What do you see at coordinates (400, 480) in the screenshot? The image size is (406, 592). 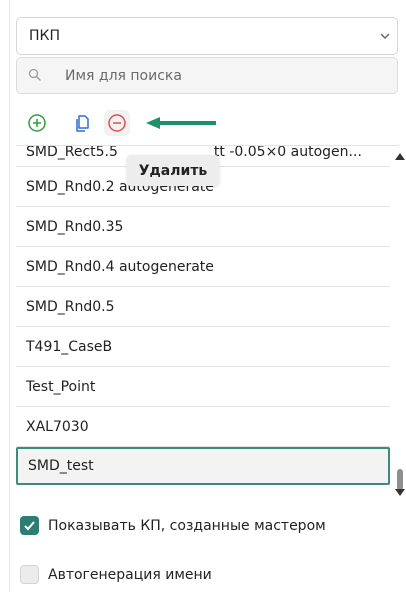 I see `scroll-thumb` at bounding box center [400, 480].